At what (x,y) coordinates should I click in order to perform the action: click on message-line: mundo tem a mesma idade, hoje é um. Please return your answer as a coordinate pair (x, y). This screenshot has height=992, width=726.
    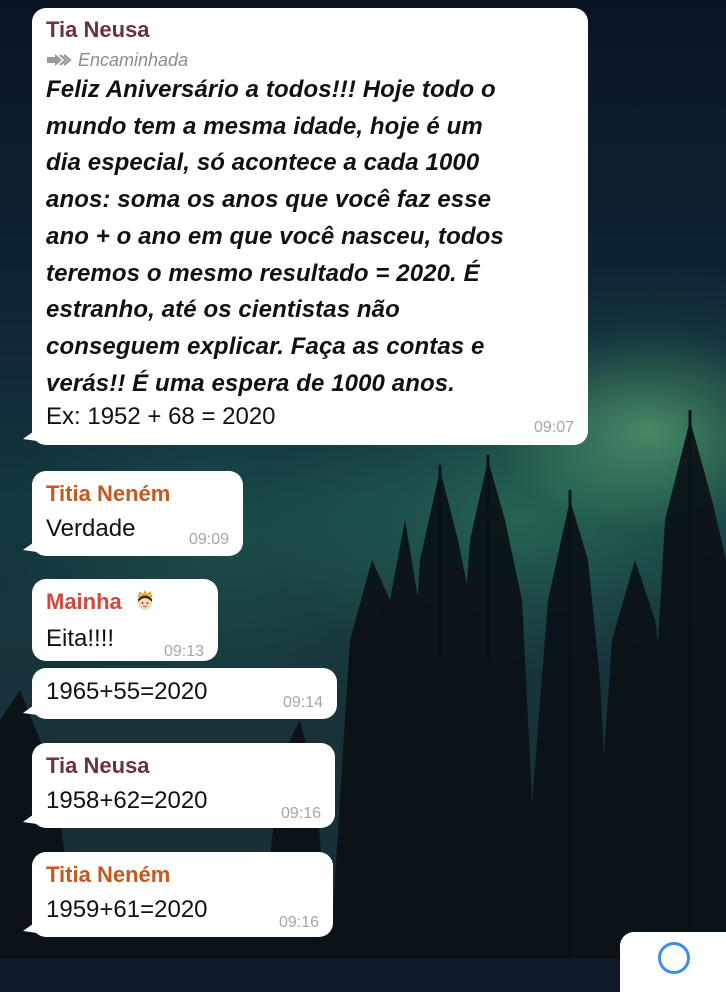
    Looking at the image, I should click on (264, 126).